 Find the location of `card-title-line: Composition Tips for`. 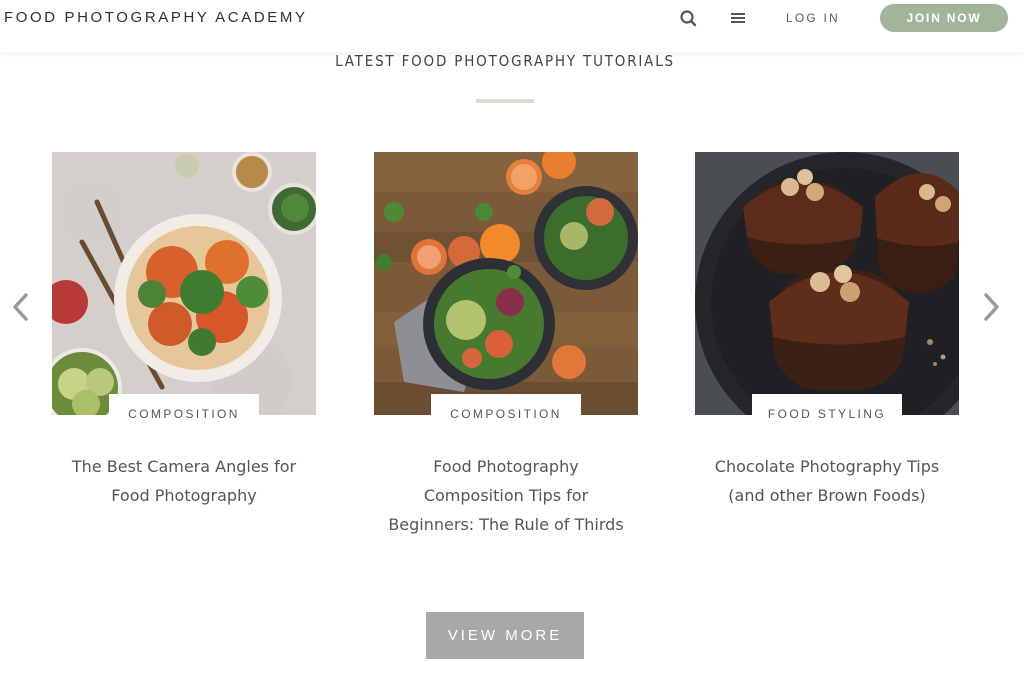

card-title-line: Composition Tips for is located at coordinates (506, 495).